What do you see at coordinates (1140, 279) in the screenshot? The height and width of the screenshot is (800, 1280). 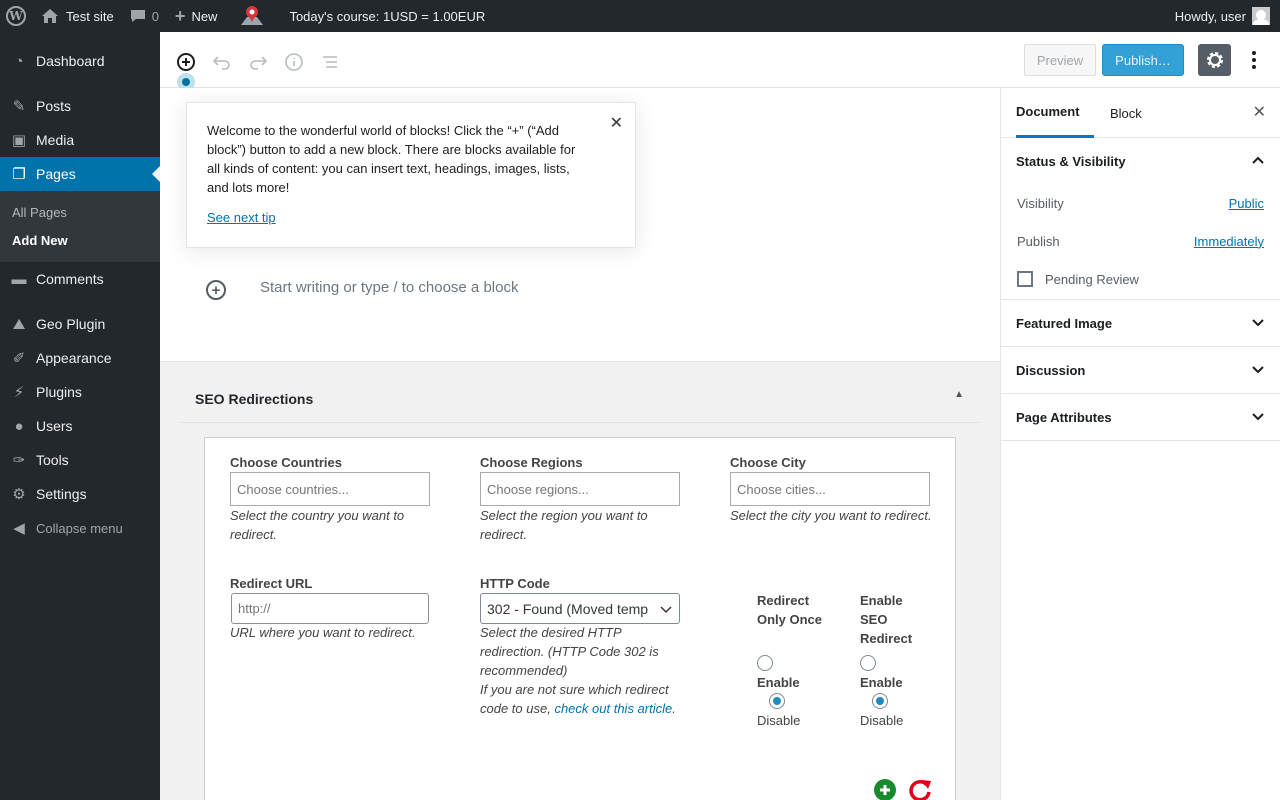 I see `pending-review-row: Pending Review` at bounding box center [1140, 279].